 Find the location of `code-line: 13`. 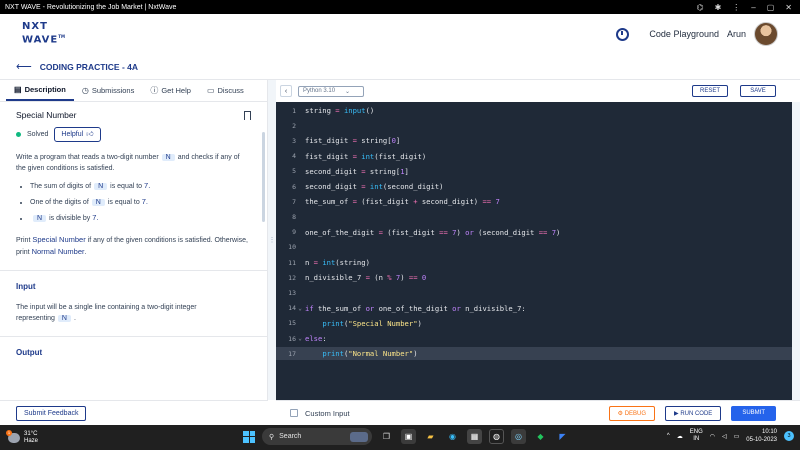

code-line: 13 is located at coordinates (534, 292).